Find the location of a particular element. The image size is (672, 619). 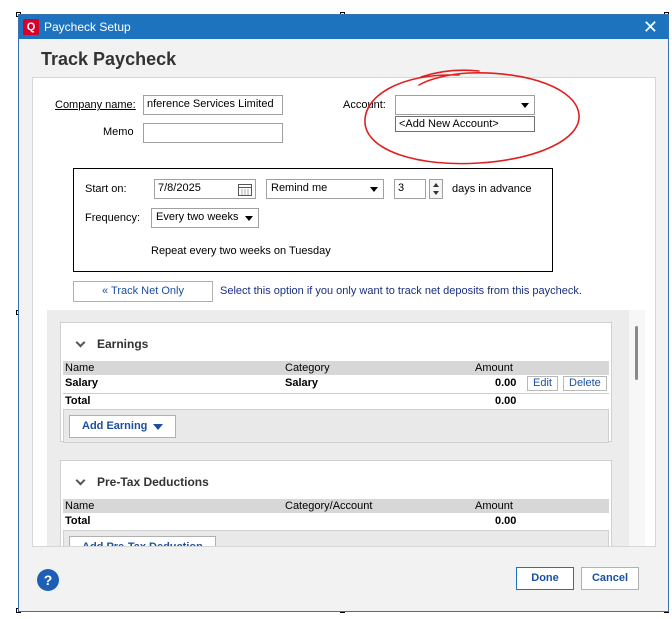

caret-down-icon is located at coordinates (158, 426).